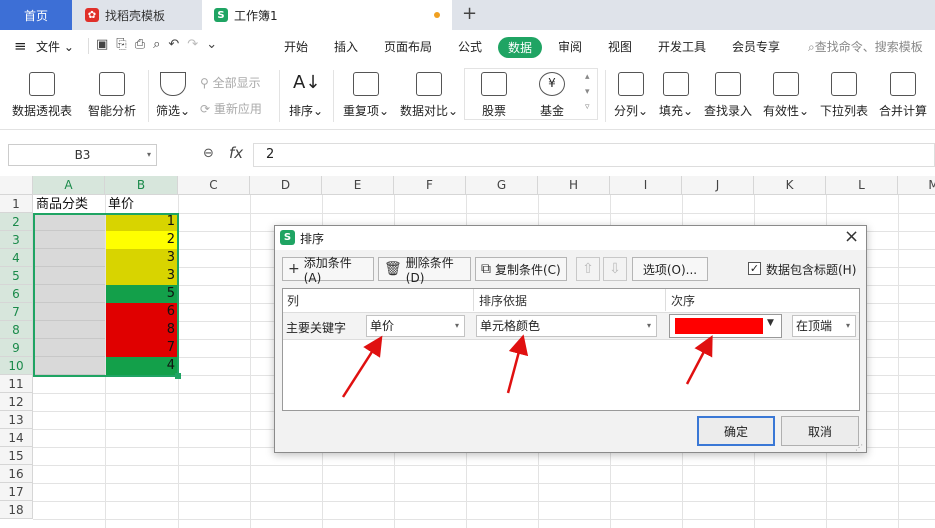  What do you see at coordinates (362, 366) in the screenshot?
I see `arrow-to-key` at bounding box center [362, 366].